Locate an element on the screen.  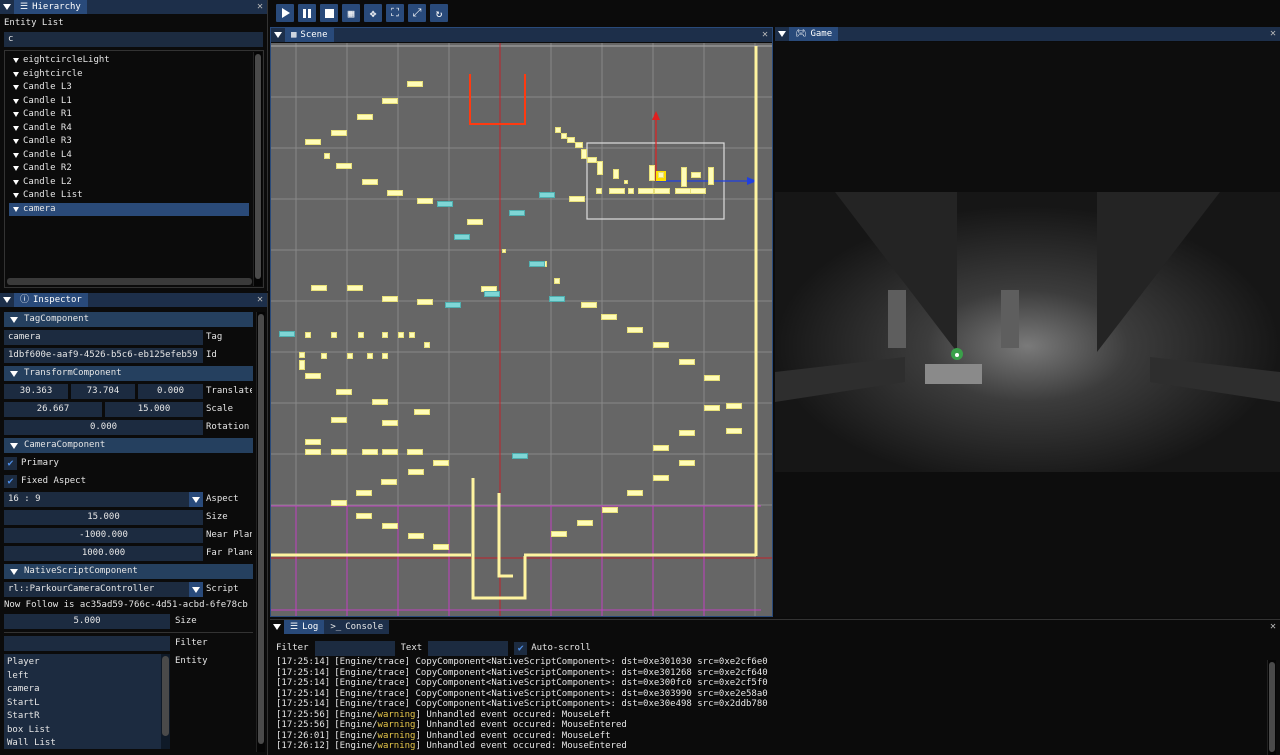
entity-list-item: StartR is located at coordinates (87, 717).